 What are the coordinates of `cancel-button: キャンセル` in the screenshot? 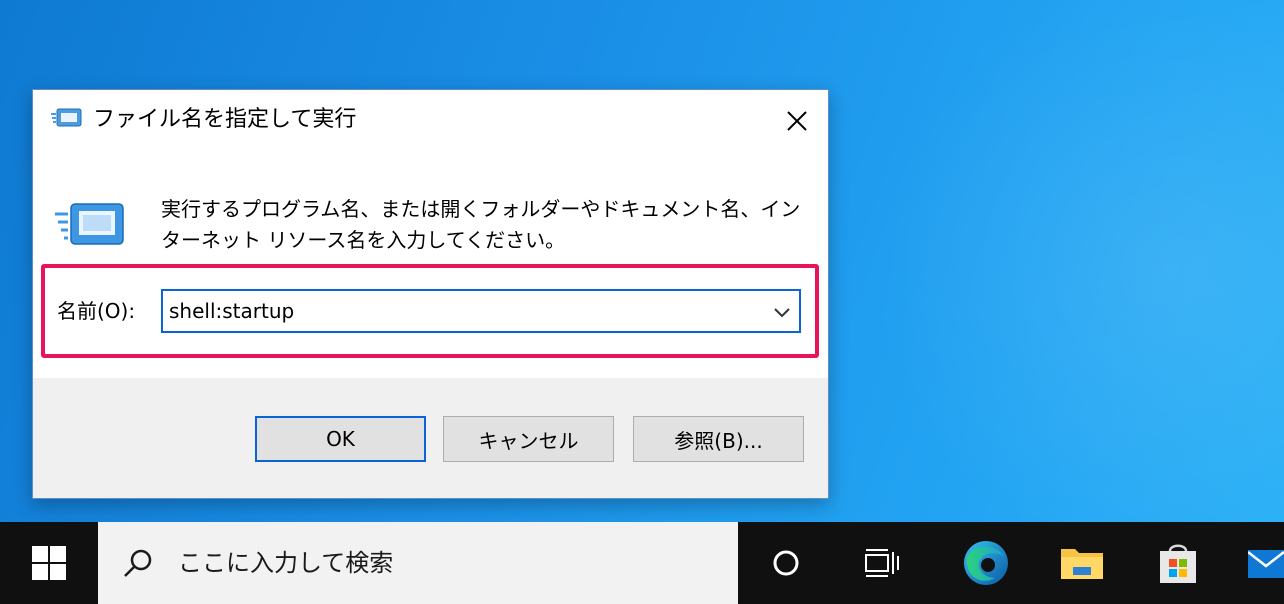 It's located at (528, 439).